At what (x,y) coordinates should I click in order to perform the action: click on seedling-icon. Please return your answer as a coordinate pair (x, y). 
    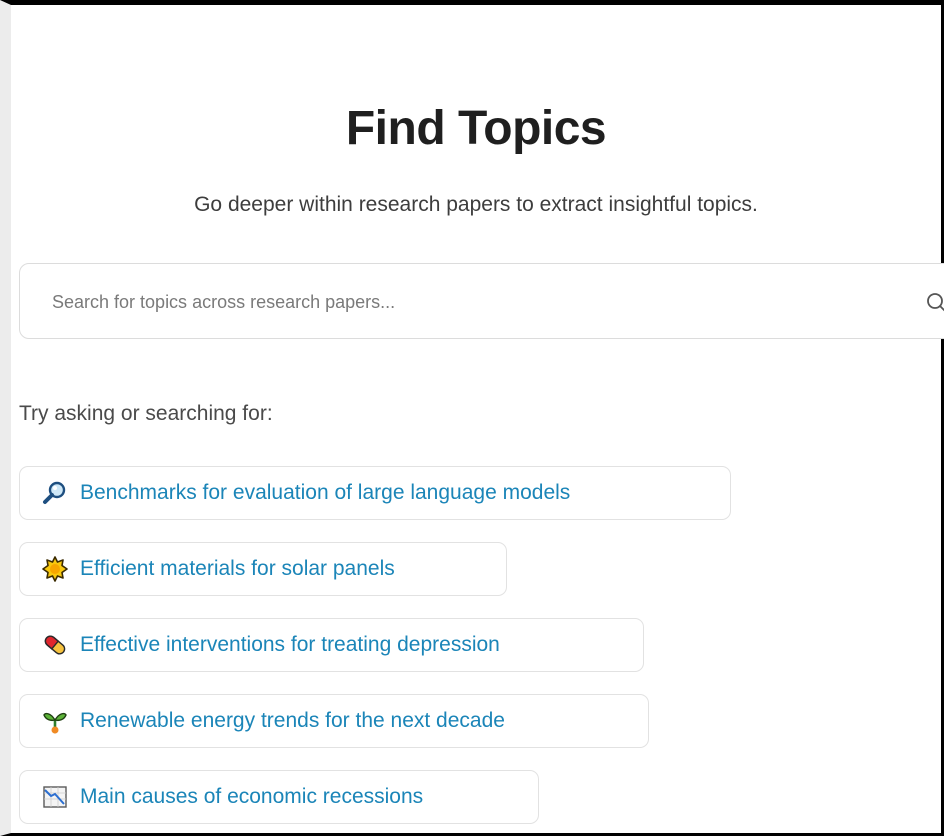
    Looking at the image, I should click on (55, 721).